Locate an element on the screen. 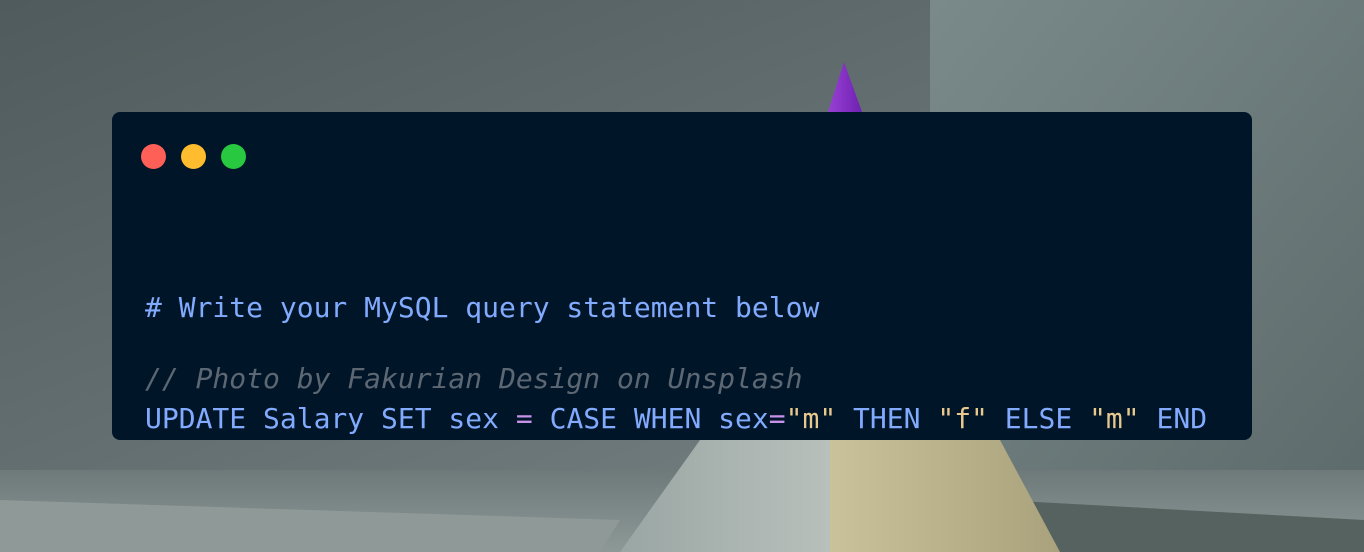 The width and height of the screenshot is (1364, 552). window-controls is located at coordinates (193, 156).